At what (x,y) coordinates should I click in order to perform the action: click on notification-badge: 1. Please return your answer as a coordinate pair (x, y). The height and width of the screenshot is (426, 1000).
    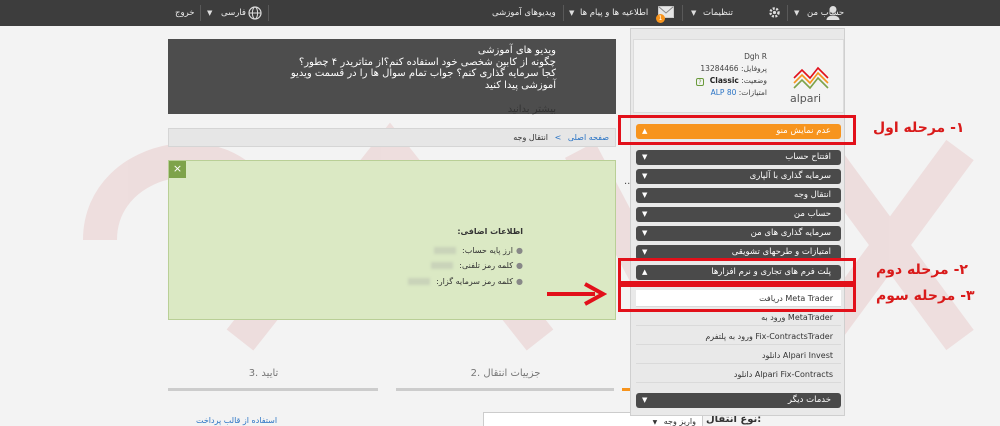
    Looking at the image, I should click on (660, 18).